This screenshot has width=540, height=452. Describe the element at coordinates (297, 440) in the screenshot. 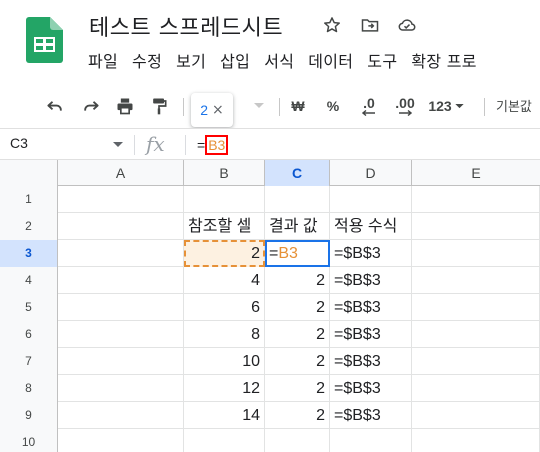

I see `cell-c10` at that location.